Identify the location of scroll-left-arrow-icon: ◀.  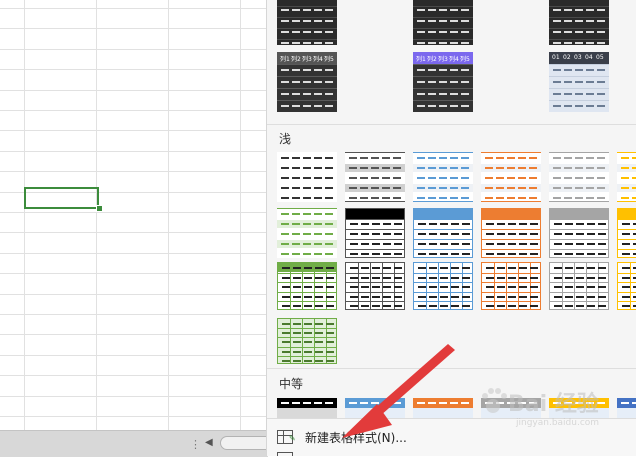
(209, 442).